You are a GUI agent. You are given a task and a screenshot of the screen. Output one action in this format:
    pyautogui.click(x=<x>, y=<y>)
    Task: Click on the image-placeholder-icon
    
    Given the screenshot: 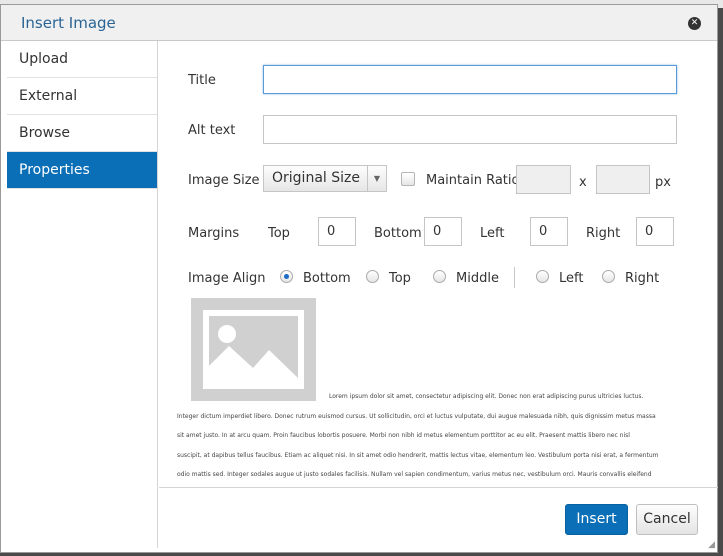 What is the action you would take?
    pyautogui.click(x=253, y=349)
    